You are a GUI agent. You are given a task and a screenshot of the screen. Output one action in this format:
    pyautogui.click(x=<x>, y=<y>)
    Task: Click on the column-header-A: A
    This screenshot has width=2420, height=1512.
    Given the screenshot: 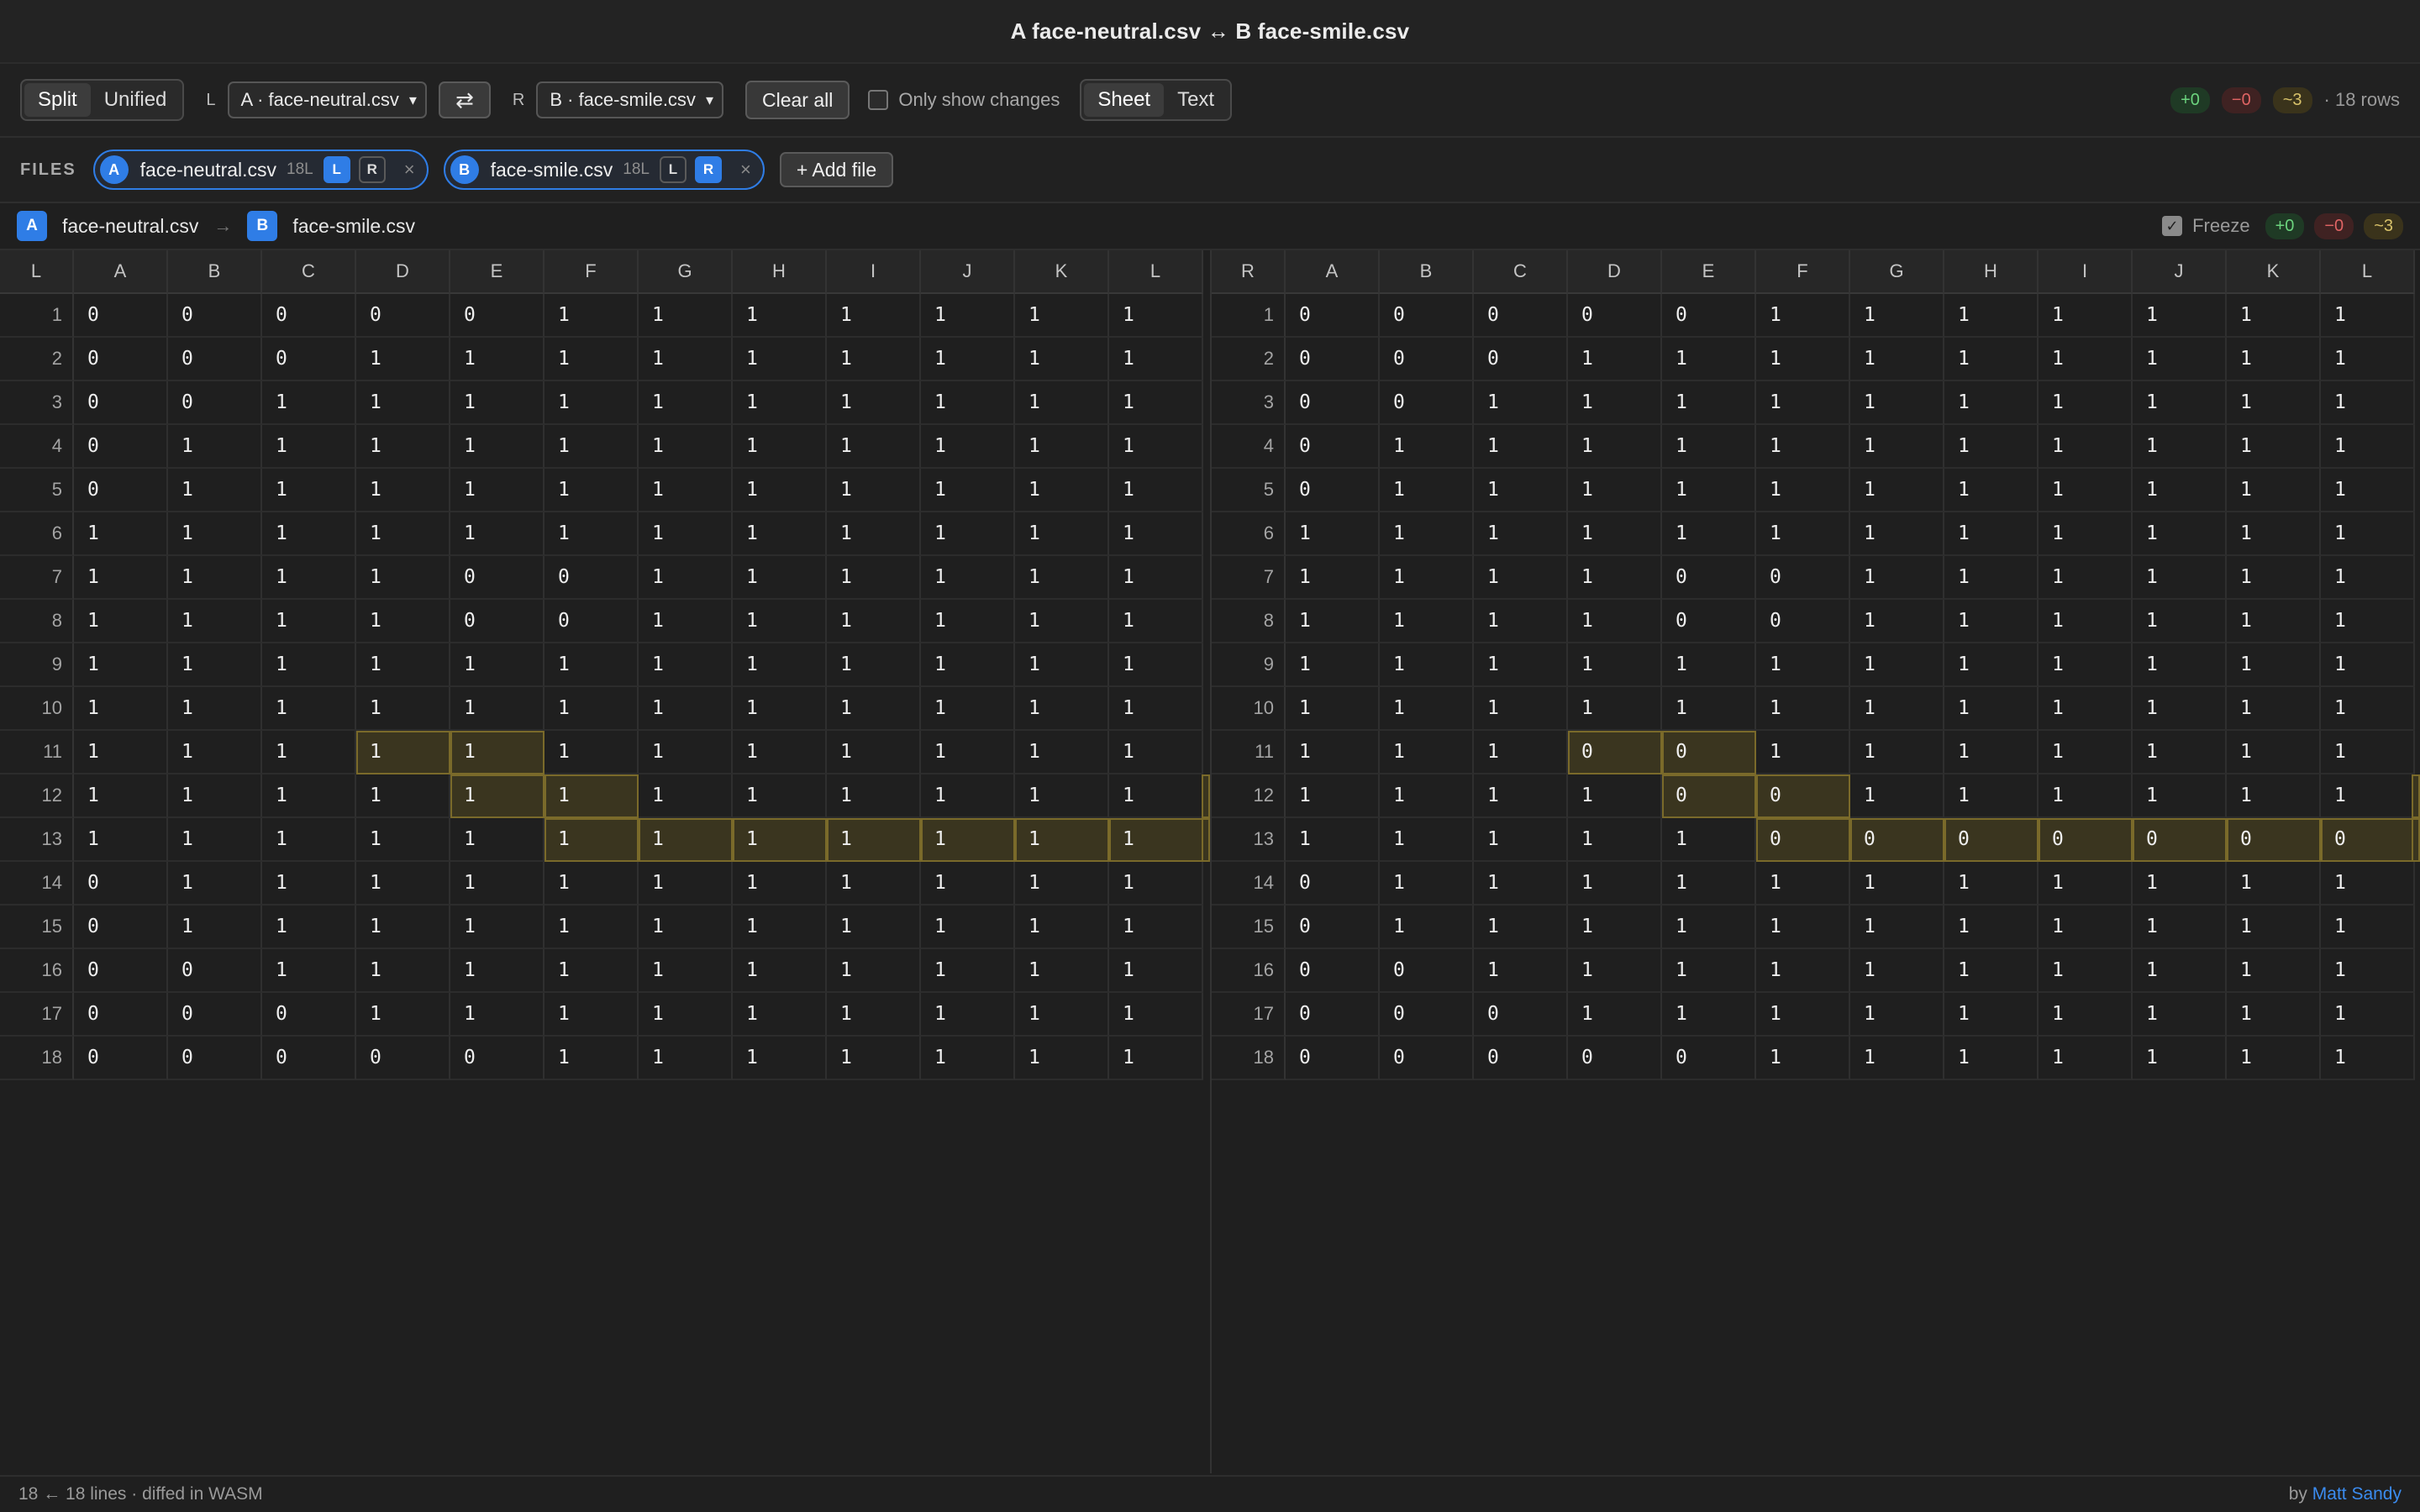 What is the action you would take?
    pyautogui.click(x=1333, y=272)
    